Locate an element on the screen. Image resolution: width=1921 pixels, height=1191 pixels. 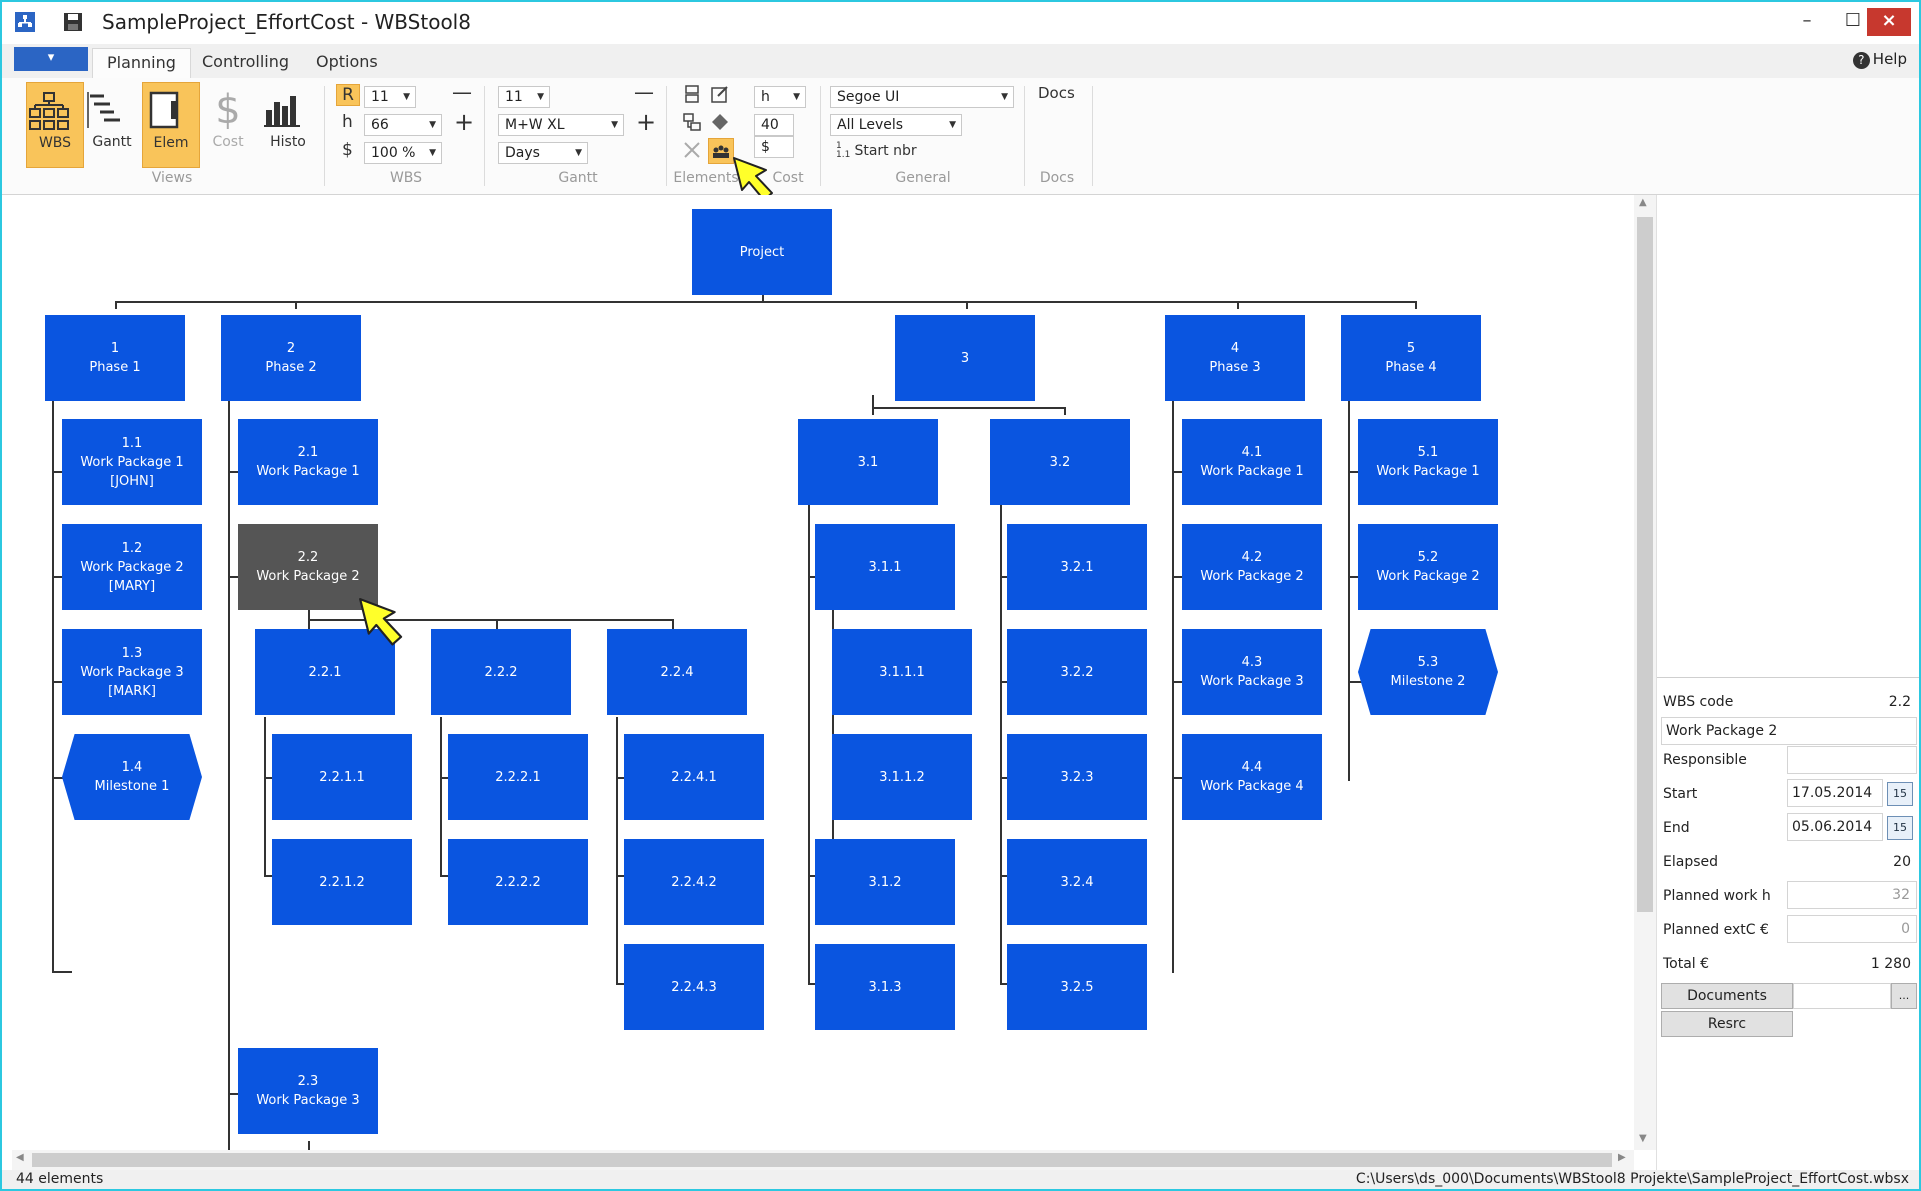
wbs-node-3-1-1-2: 3.1.1.2 is located at coordinates (902, 777).